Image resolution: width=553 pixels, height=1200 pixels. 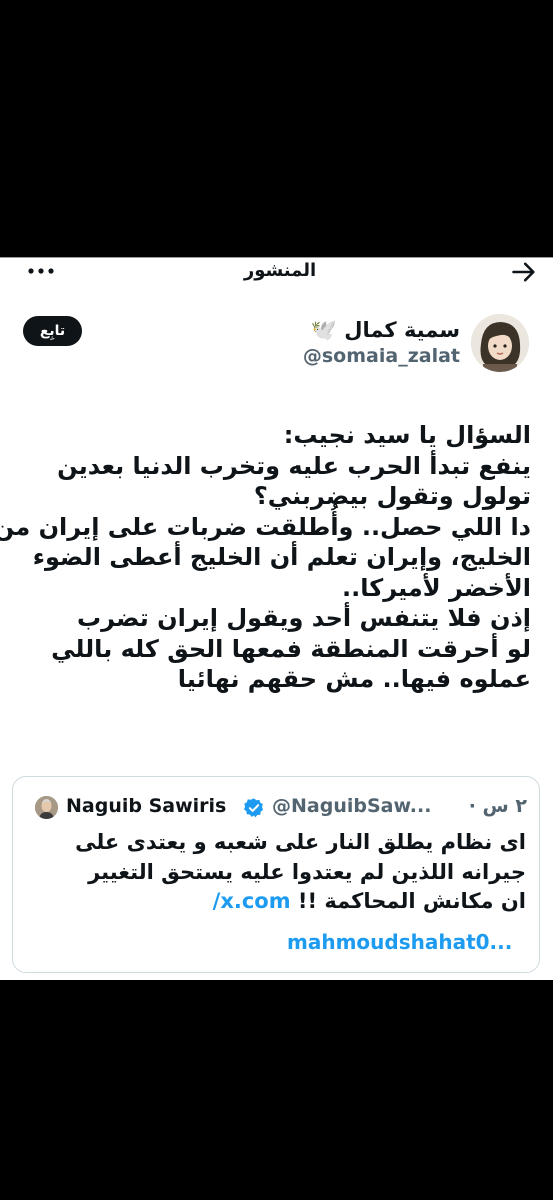 I want to click on follow-button: تابِع, so click(x=52, y=331).